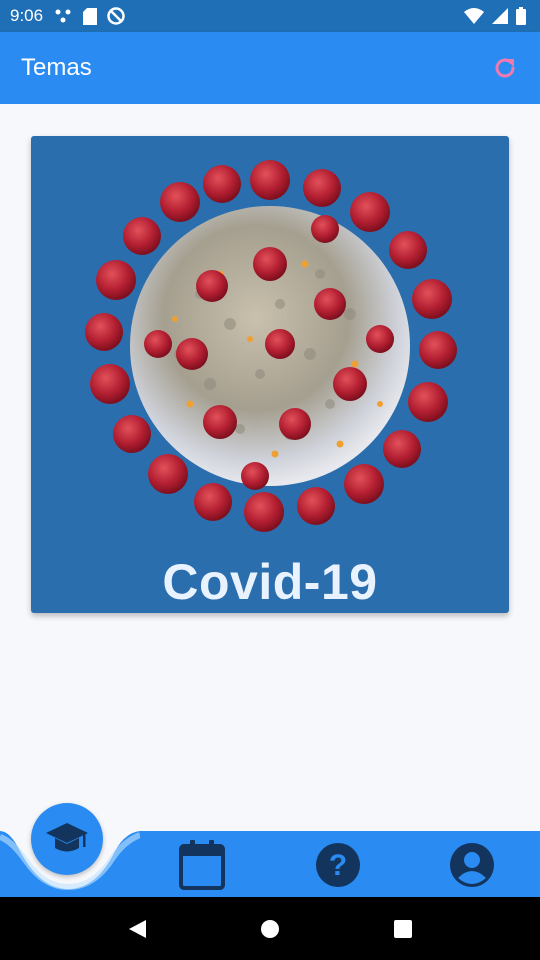  Describe the element at coordinates (63, 16) in the screenshot. I see `network-icon` at that location.